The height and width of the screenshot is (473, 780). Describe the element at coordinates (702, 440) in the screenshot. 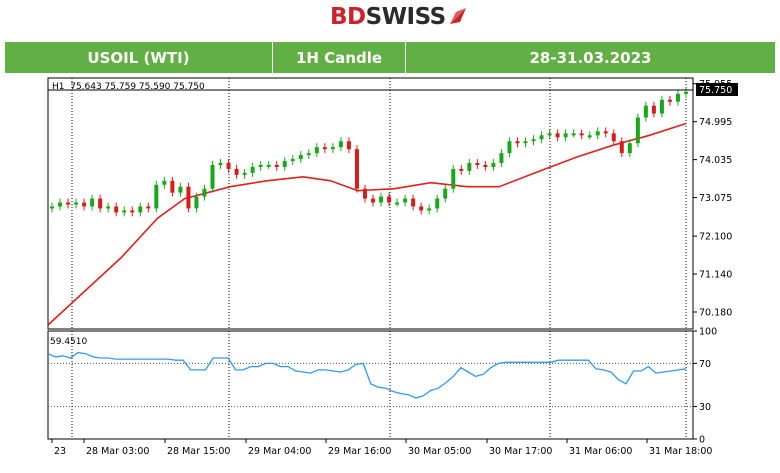

I see `oscillator-tick-label: 0` at that location.